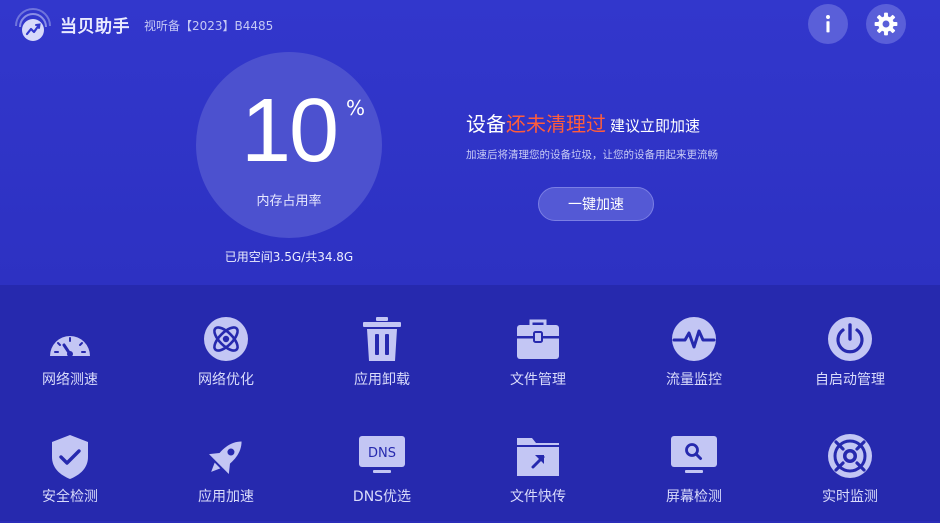  I want to click on tool-network-speed-test: 网络测速, so click(70, 361).